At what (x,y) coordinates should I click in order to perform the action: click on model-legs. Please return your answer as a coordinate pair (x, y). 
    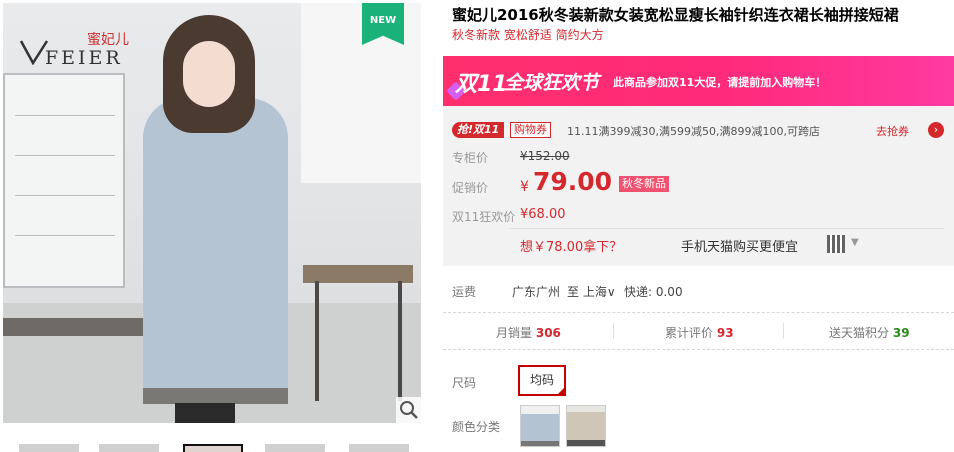
    Looking at the image, I should click on (205, 413).